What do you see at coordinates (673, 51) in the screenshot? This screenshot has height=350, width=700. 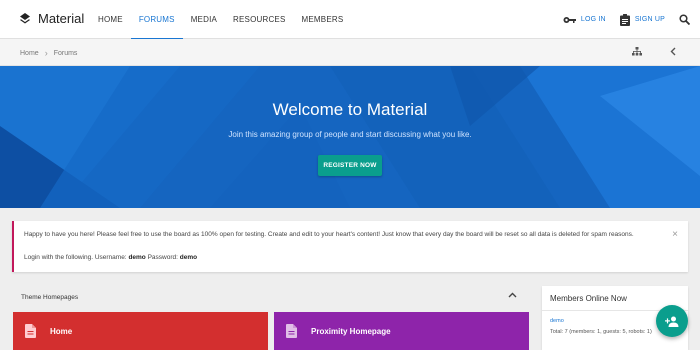 I see `chevron-left-icon` at bounding box center [673, 51].